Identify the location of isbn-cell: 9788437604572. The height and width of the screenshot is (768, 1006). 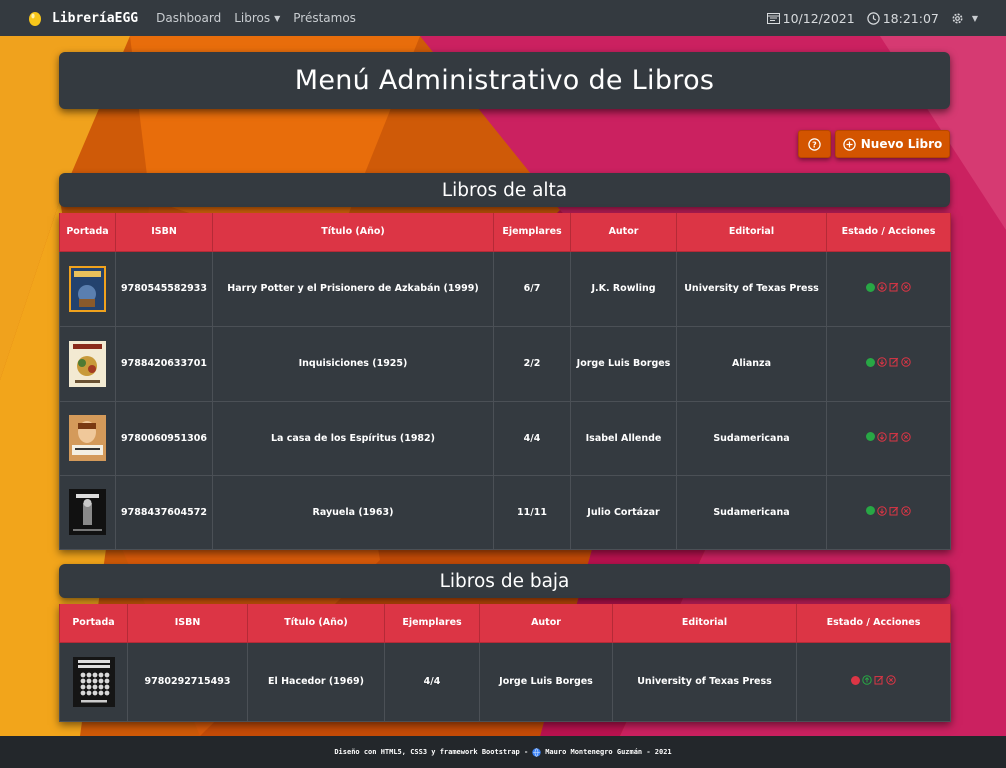
(164, 512).